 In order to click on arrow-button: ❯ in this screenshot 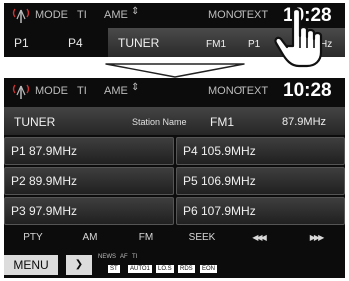, I will do `click(79, 265)`.